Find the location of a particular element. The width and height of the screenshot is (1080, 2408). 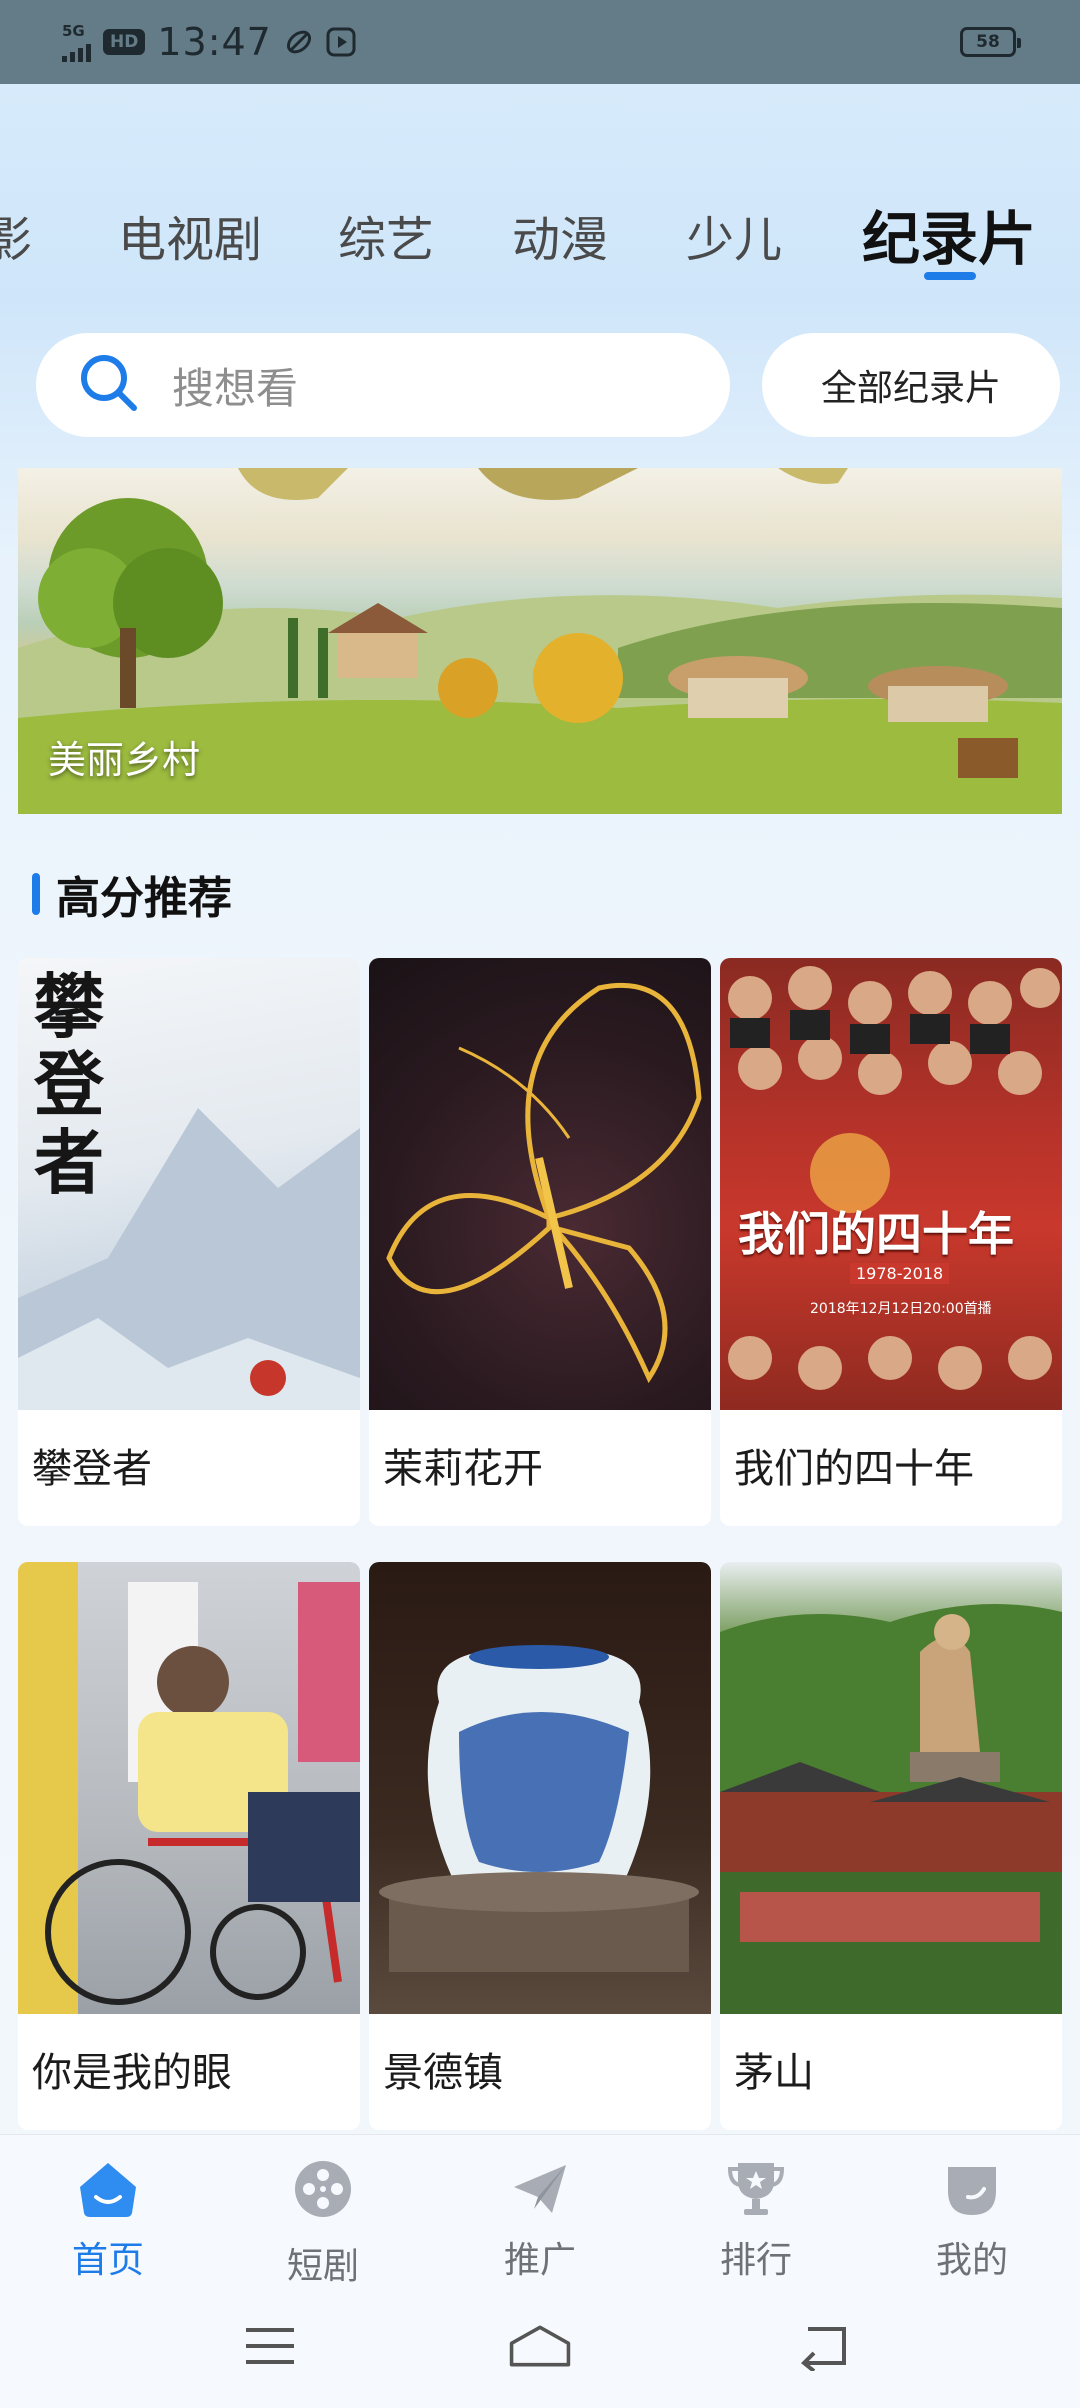

section-title: 高分推荐 is located at coordinates (144, 898).